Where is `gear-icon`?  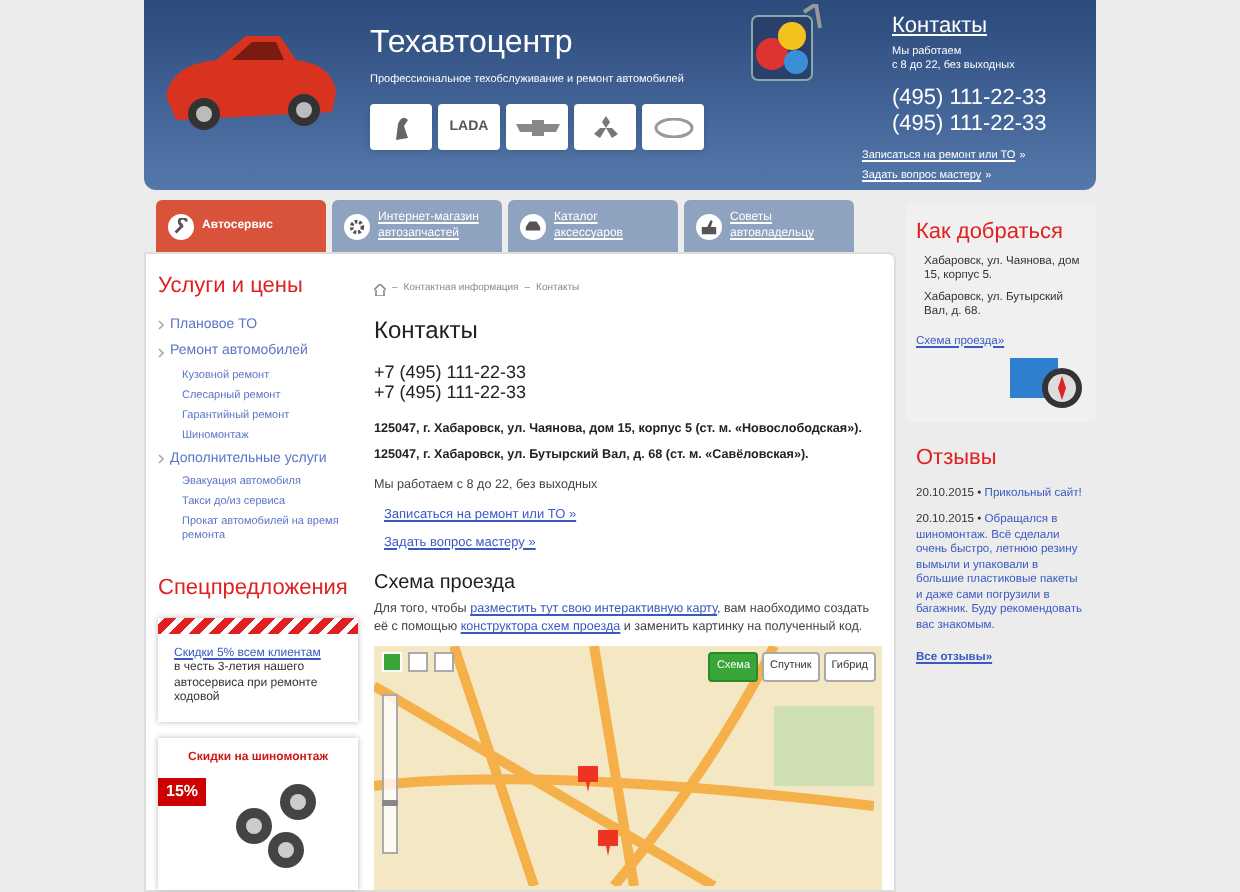
gear-icon is located at coordinates (357, 226).